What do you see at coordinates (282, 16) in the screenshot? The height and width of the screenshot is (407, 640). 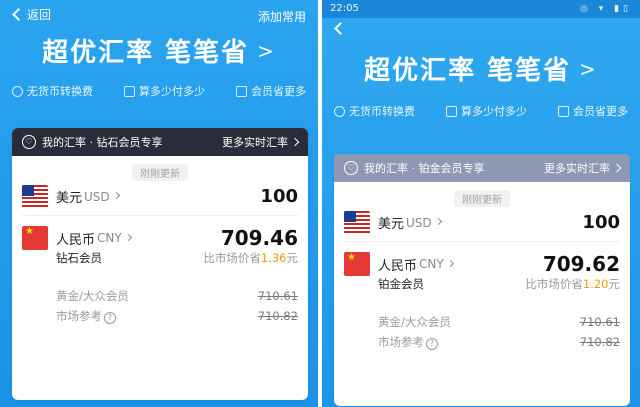 I see `add-favorite-button: 添加常用` at bounding box center [282, 16].